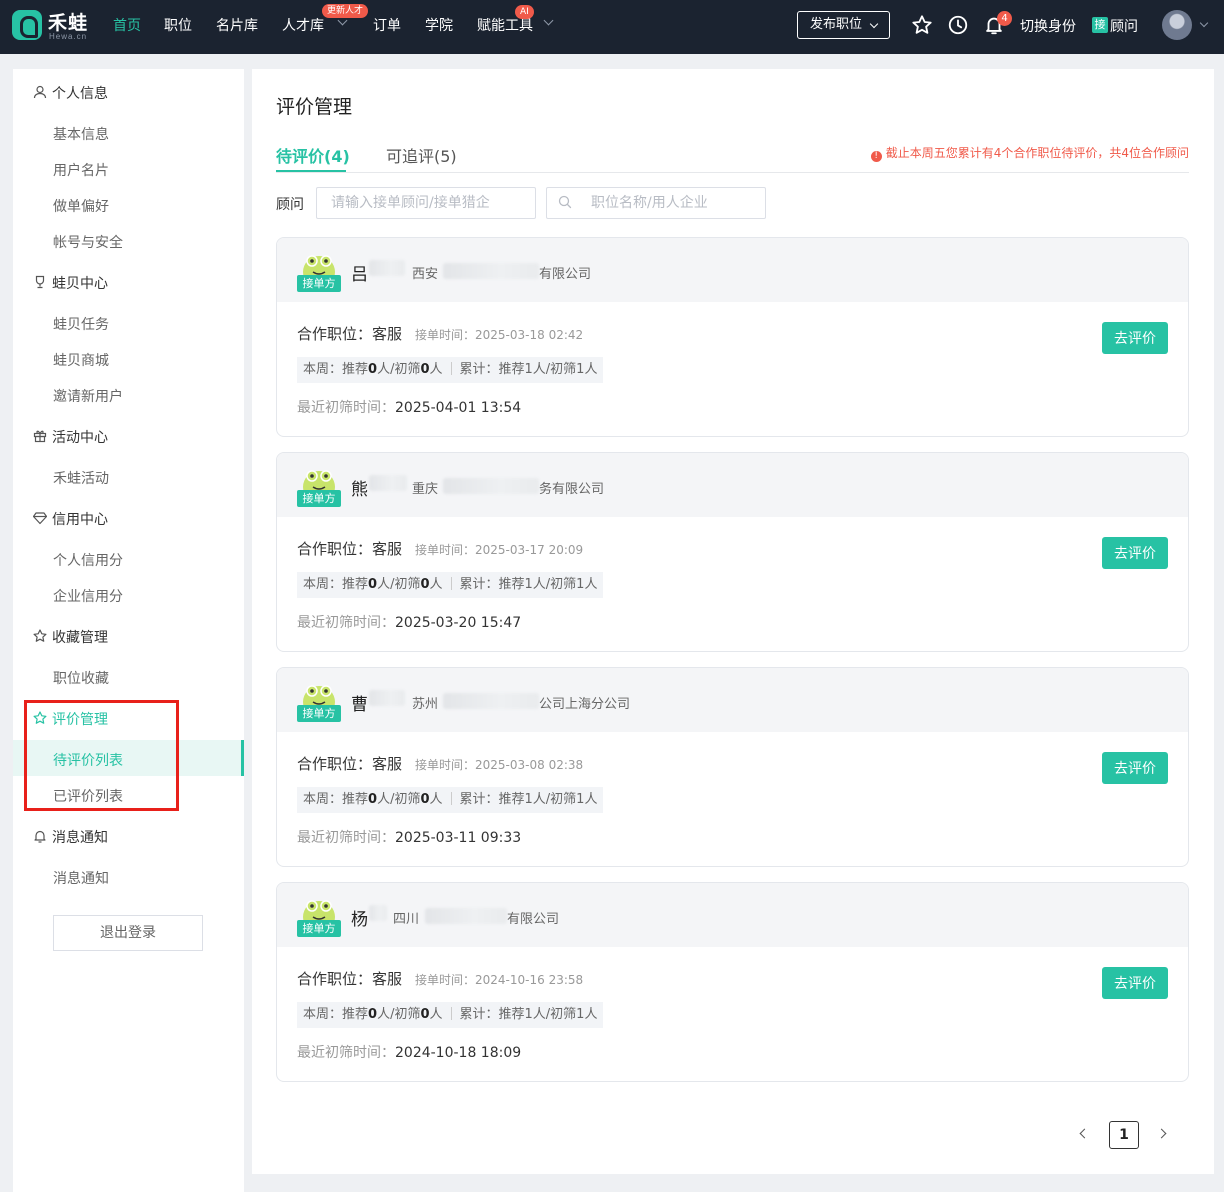 This screenshot has width=1224, height=1192. What do you see at coordinates (81, 134) in the screenshot?
I see `sidebar-item-basic-info: 基本信息` at bounding box center [81, 134].